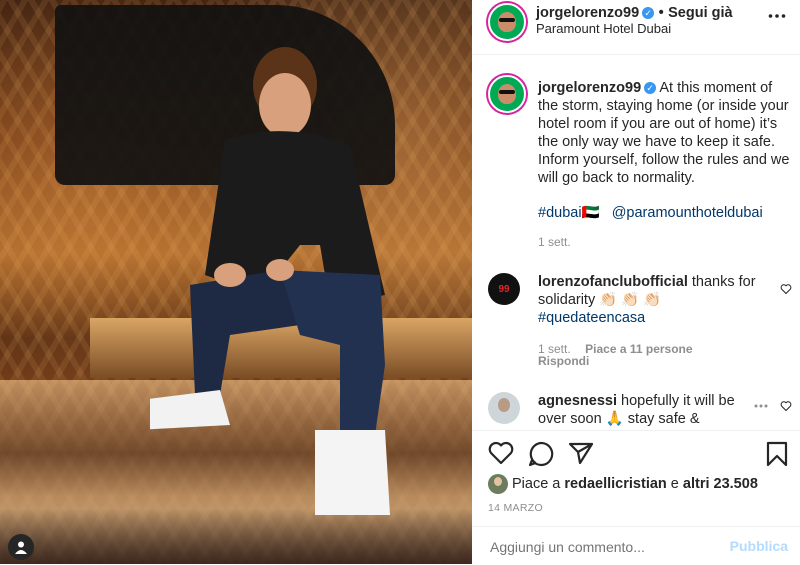 This screenshot has width=800, height=565. I want to click on caption-tags: #dubai🇦🇪 @paramounthoteldubai, so click(650, 213).